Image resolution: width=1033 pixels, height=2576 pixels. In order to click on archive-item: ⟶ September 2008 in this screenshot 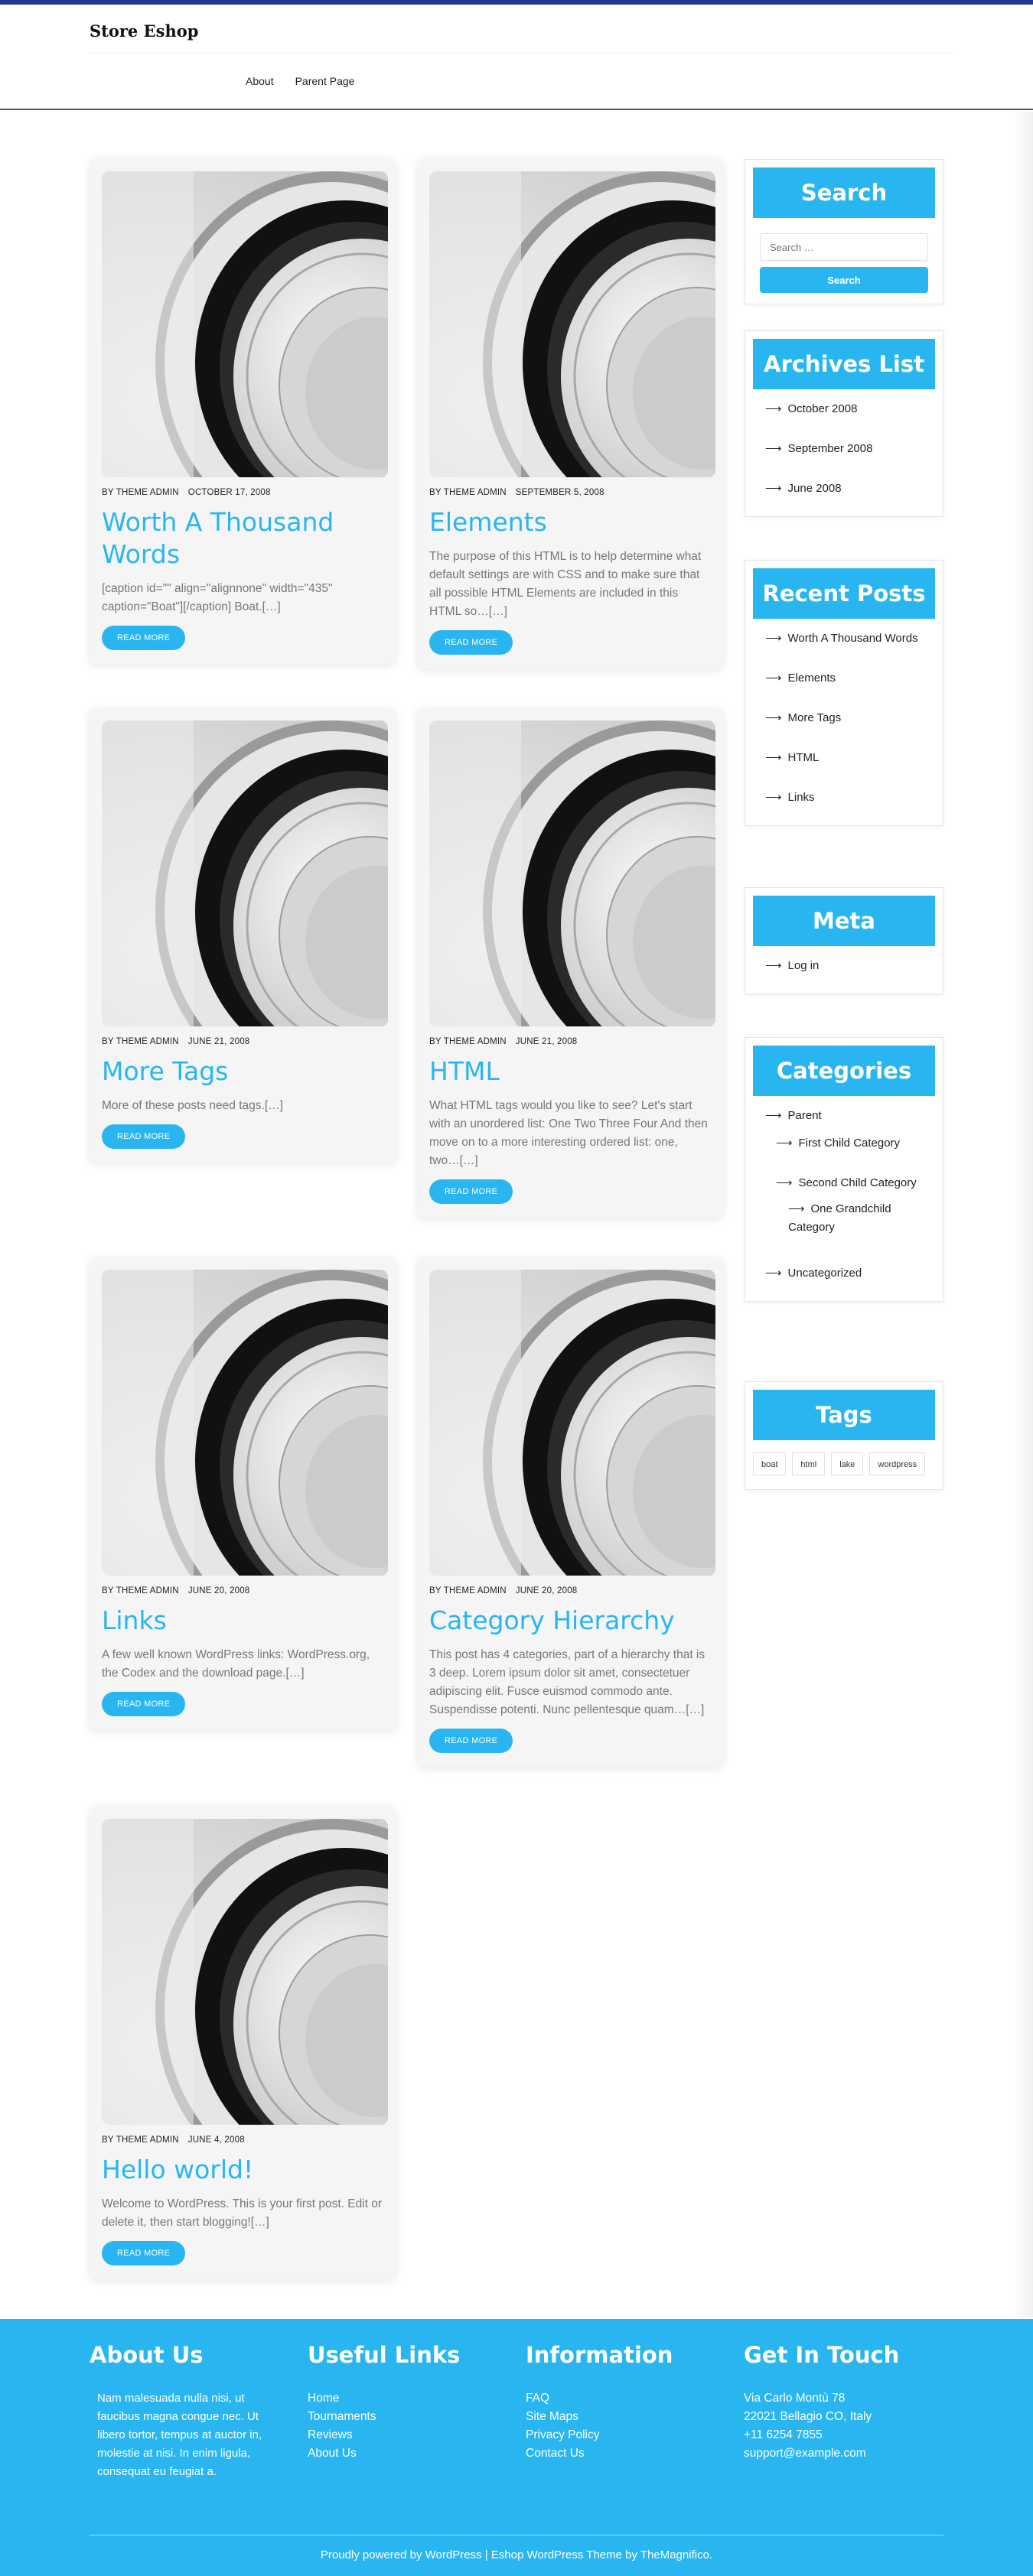, I will do `click(849, 449)`.